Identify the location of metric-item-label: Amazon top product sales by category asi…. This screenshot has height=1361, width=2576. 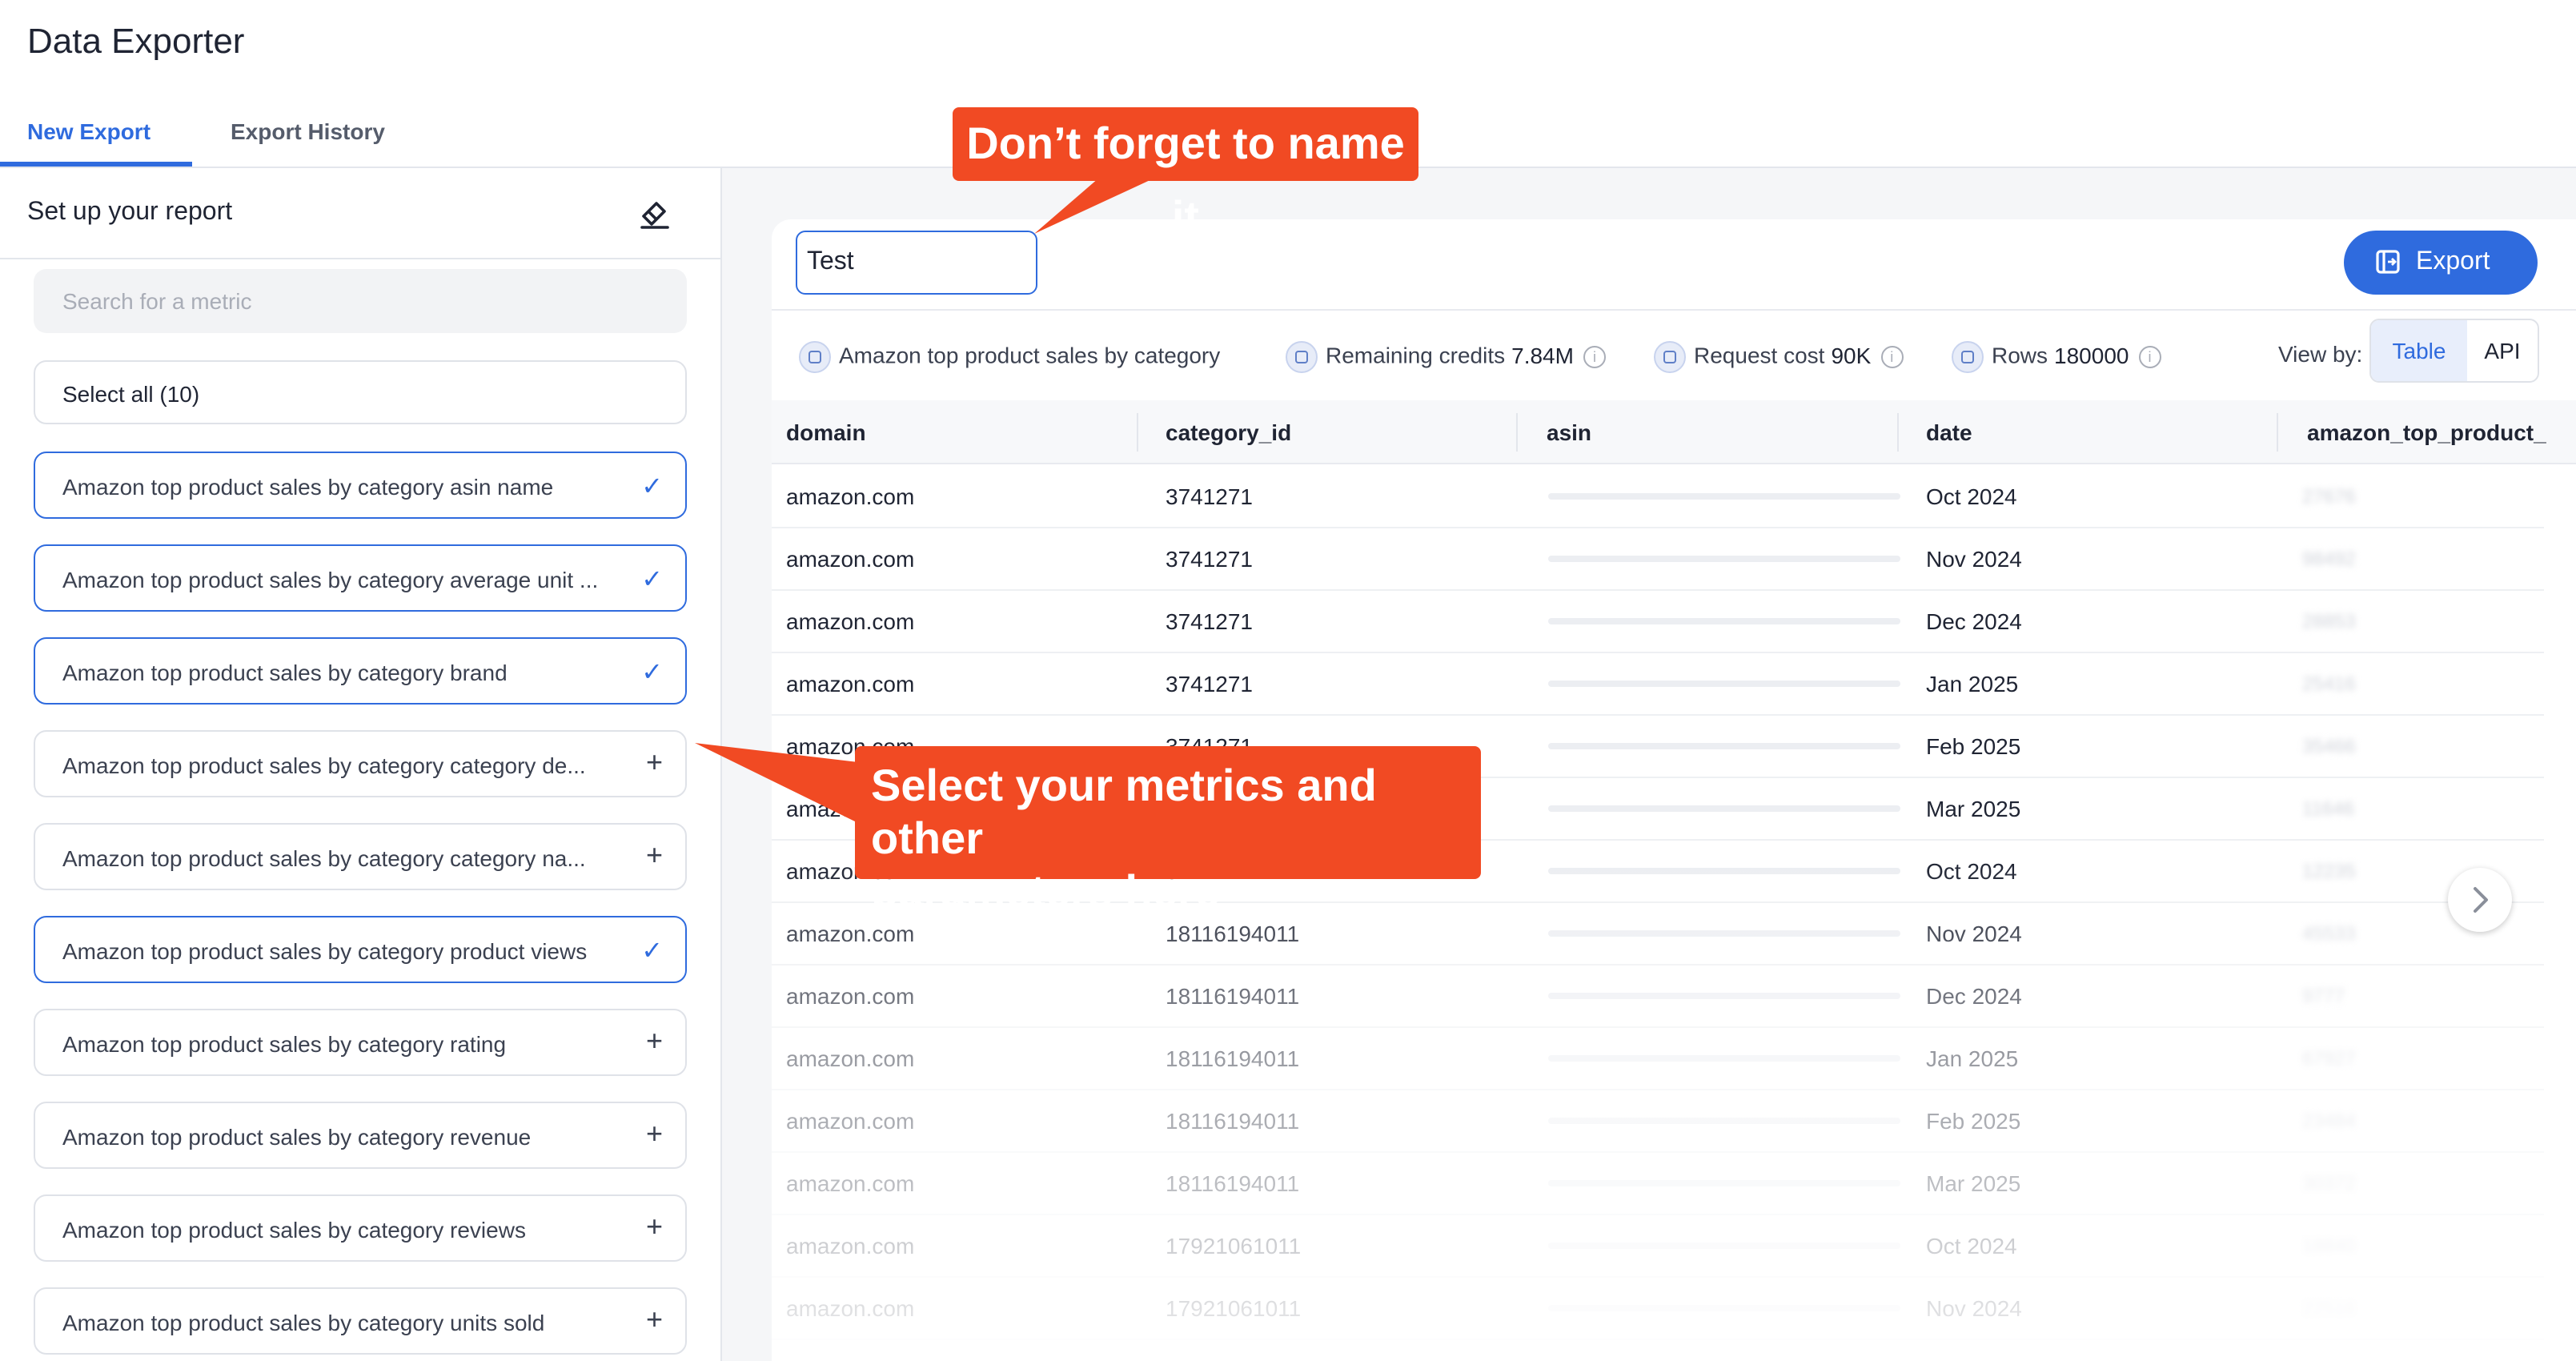
(308, 487).